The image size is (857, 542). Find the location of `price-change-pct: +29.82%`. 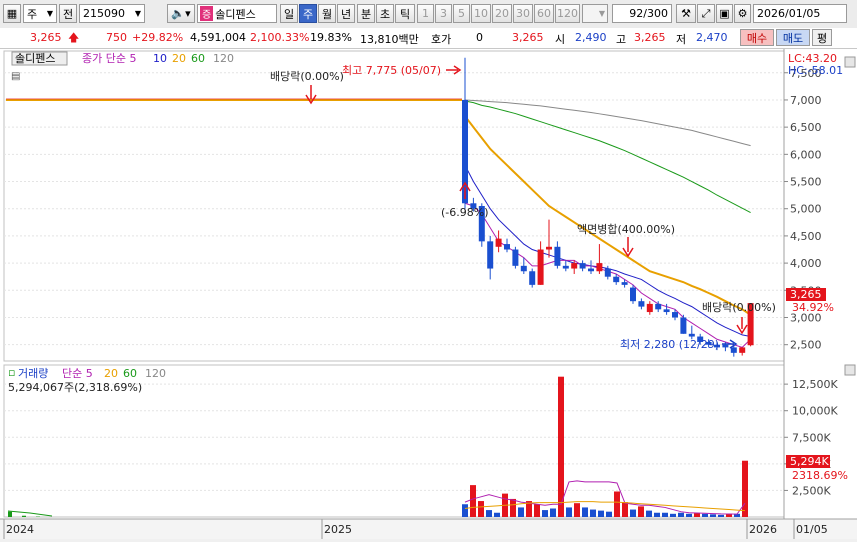

price-change-pct: +29.82% is located at coordinates (157, 37).